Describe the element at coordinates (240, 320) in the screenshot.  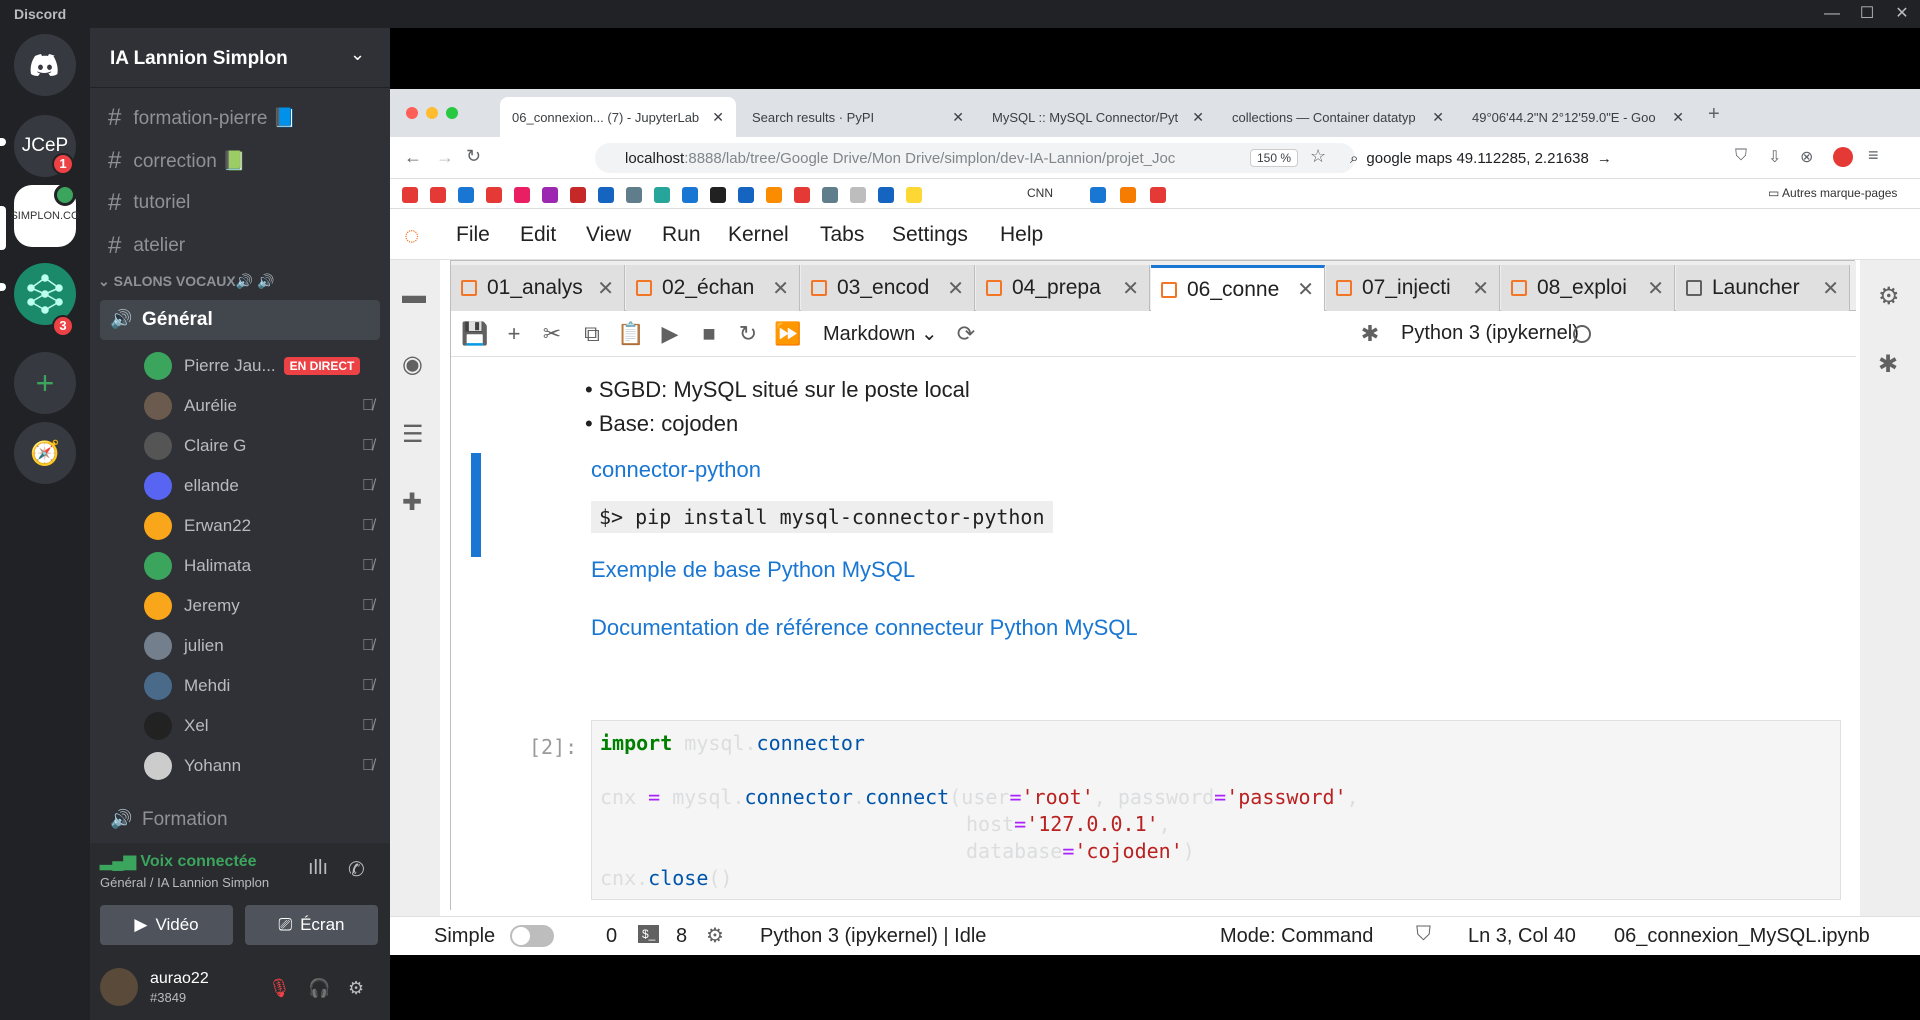
I see `voice-channel-general: 🔊 Général` at that location.